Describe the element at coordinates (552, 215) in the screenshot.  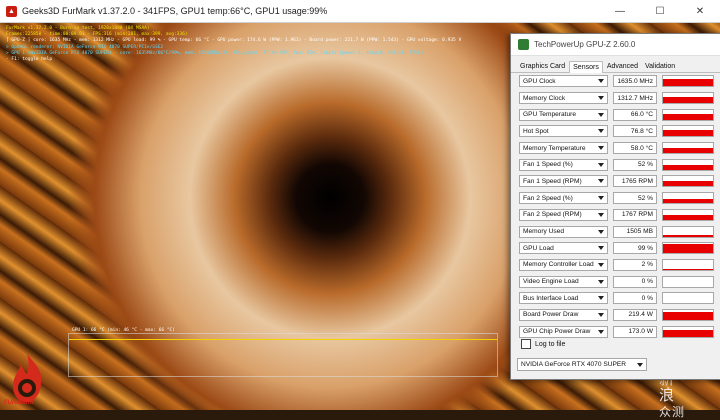
I see `sensor-name: Fan 2 Speed (RPM)` at that location.